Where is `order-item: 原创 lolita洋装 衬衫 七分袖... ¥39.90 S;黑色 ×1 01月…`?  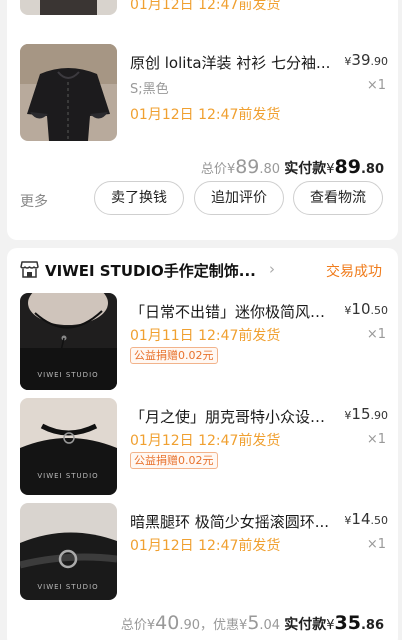
order-item: 原创 lolita洋装 衬衫 七分袖... ¥39.90 S;黑色 ×1 01月… is located at coordinates (205, 92).